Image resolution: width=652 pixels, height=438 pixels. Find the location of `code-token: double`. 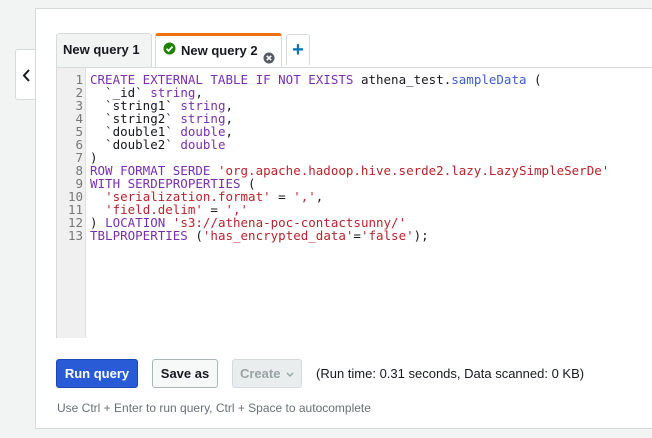

code-token: double is located at coordinates (203, 144).